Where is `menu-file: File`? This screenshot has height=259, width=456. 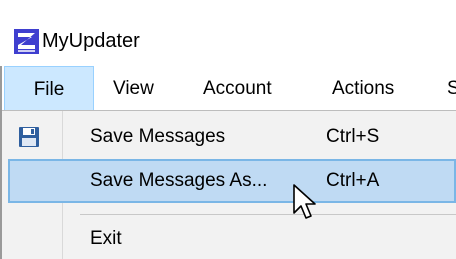
menu-file: File is located at coordinates (49, 88).